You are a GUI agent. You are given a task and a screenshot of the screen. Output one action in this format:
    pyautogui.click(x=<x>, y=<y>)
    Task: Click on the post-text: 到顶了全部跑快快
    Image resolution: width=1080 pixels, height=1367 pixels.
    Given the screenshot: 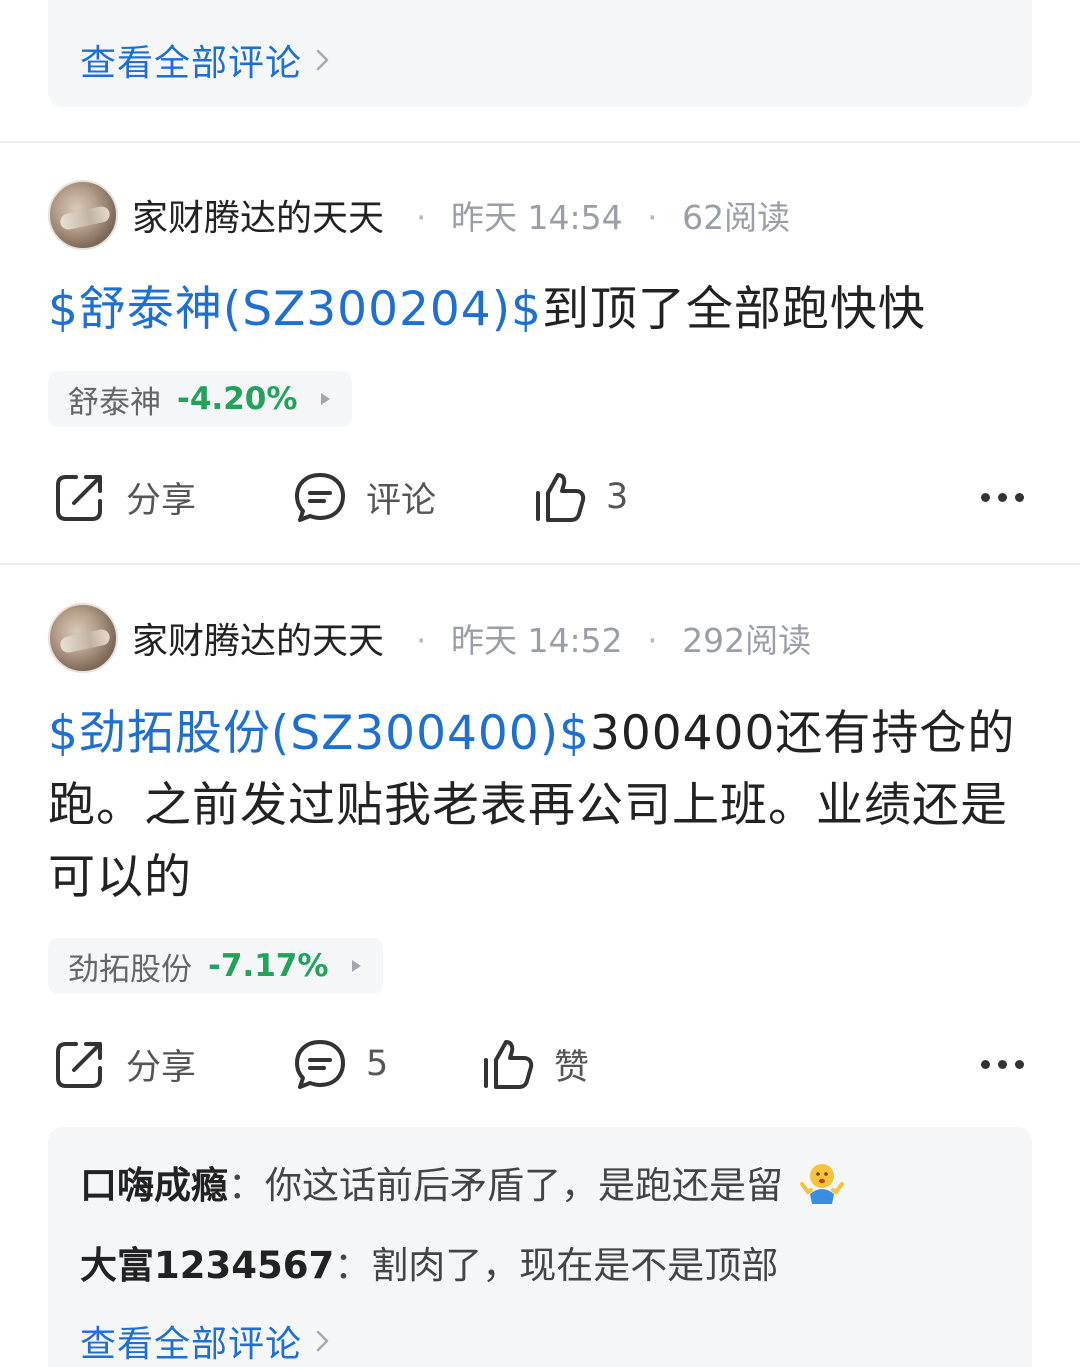 What is the action you would take?
    pyautogui.click(x=733, y=309)
    